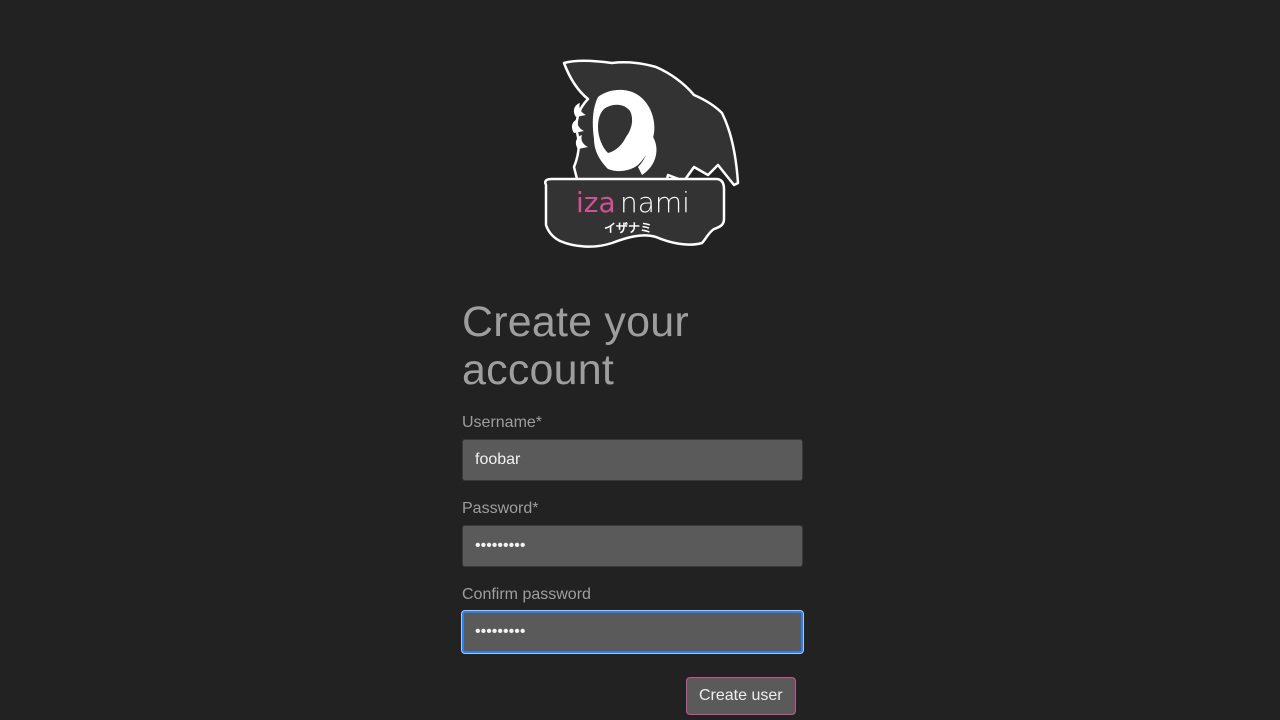 The image size is (1280, 720). Describe the element at coordinates (628, 228) in the screenshot. I see `logo-katakana: イザナミ` at that location.